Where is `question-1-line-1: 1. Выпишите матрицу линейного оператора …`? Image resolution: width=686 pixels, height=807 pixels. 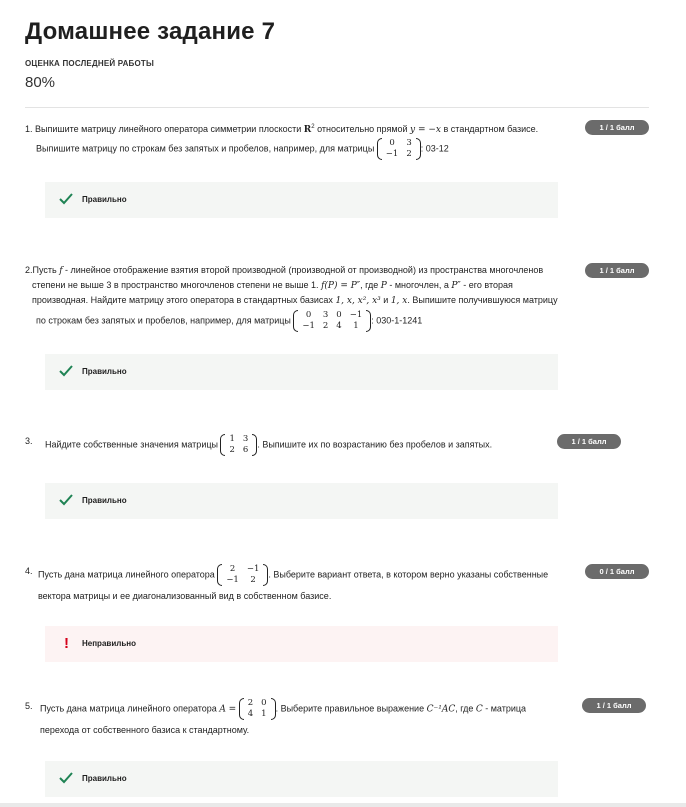 question-1-line-1: 1. Выпишите матрицу линейного оператора … is located at coordinates (282, 129).